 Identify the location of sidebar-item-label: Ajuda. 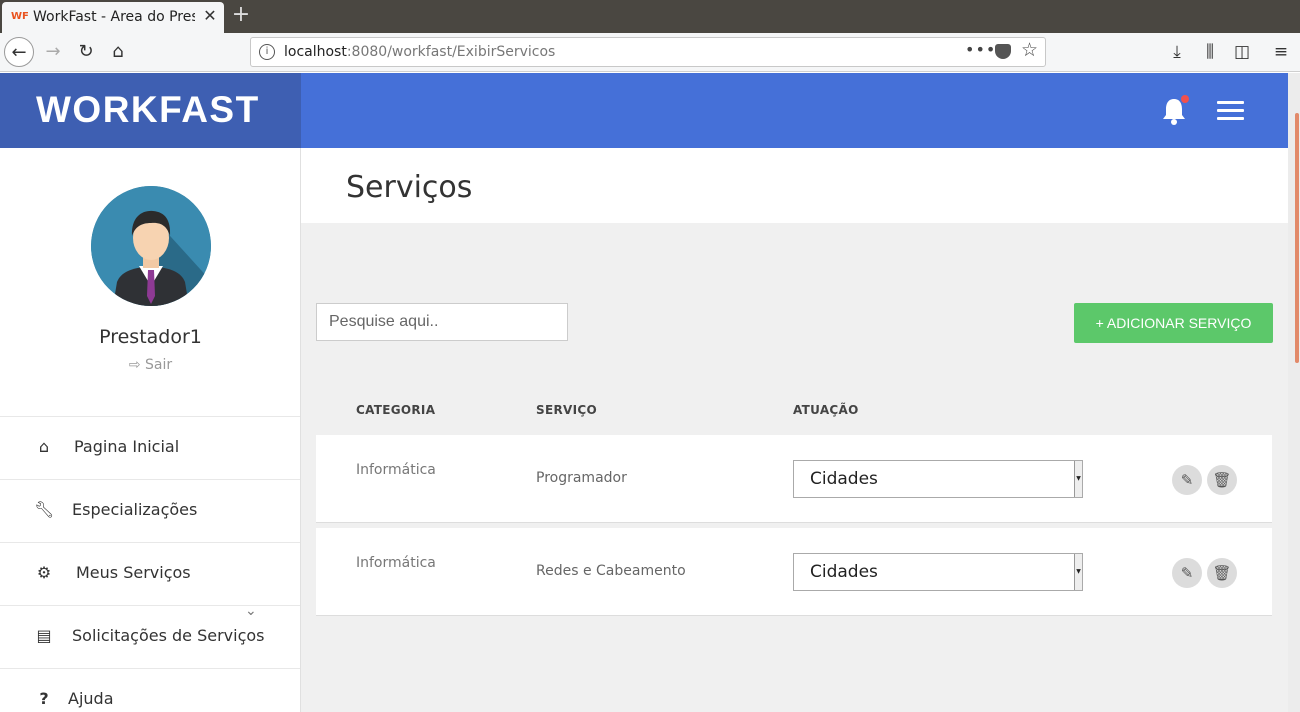
(91, 698).